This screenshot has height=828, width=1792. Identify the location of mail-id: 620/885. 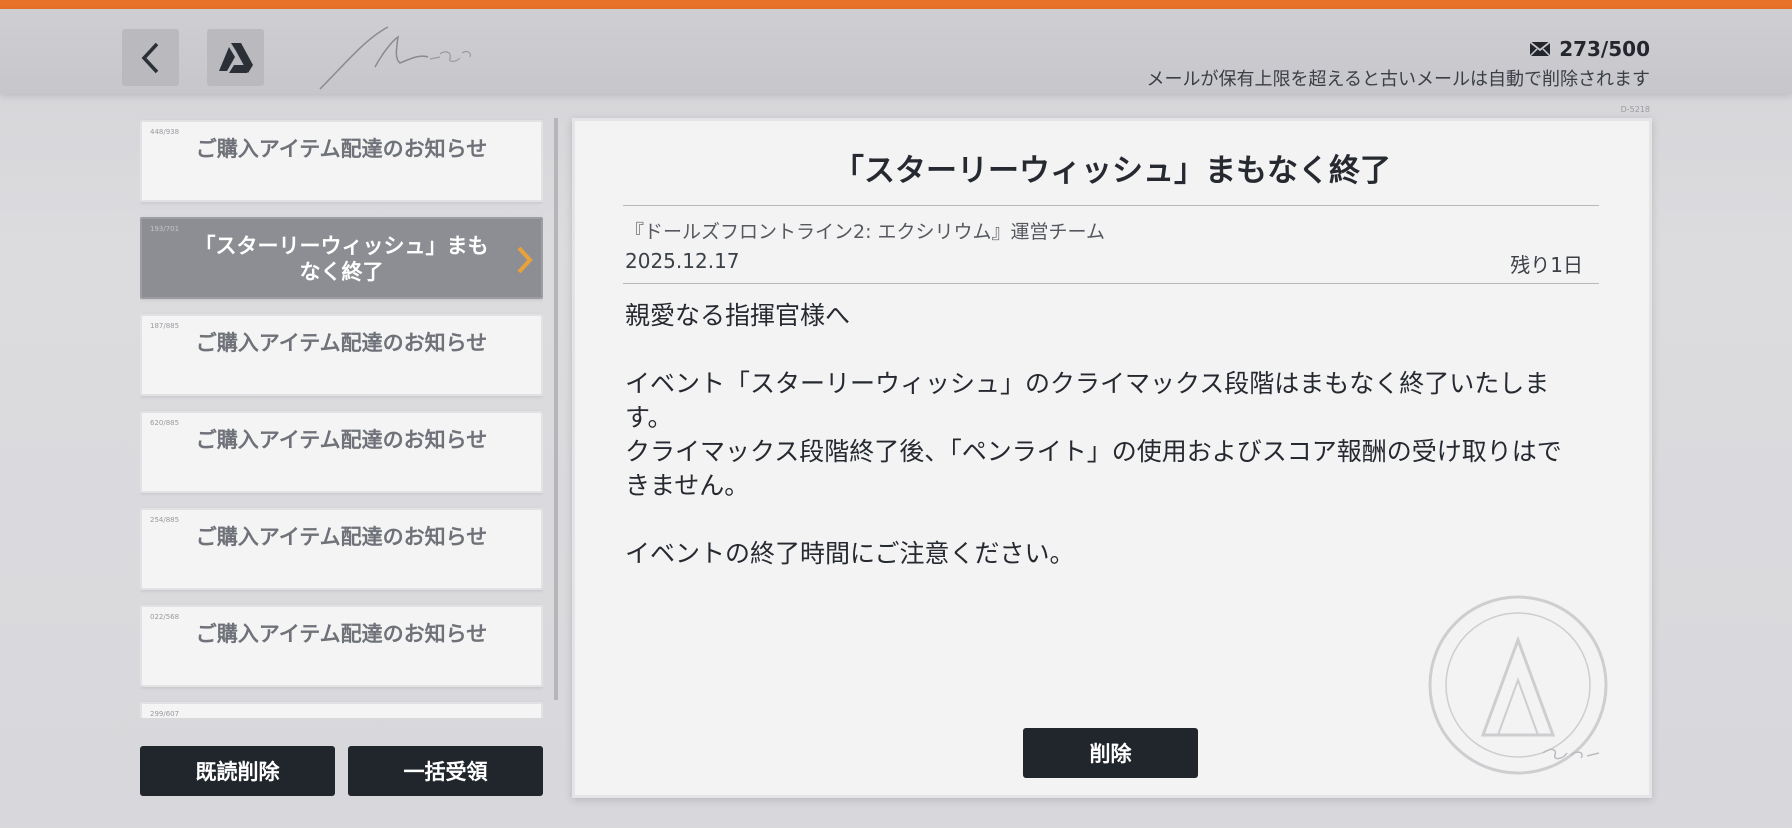
(165, 423).